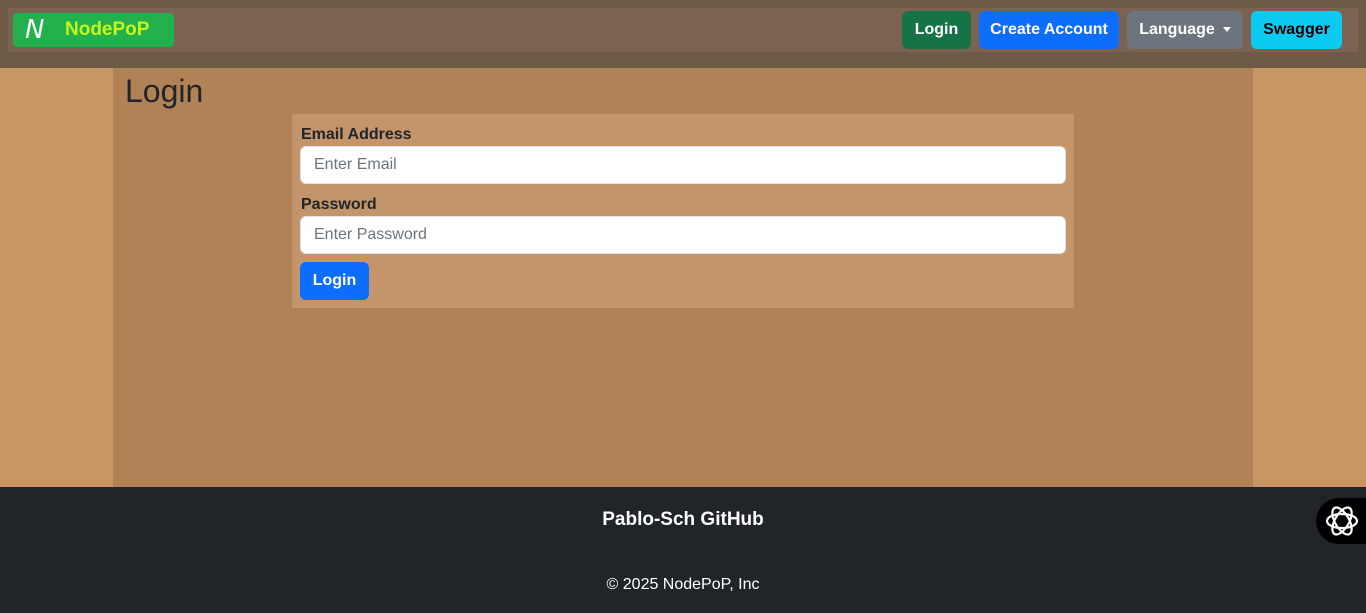  What do you see at coordinates (164, 91) in the screenshot?
I see `page-title: Login` at bounding box center [164, 91].